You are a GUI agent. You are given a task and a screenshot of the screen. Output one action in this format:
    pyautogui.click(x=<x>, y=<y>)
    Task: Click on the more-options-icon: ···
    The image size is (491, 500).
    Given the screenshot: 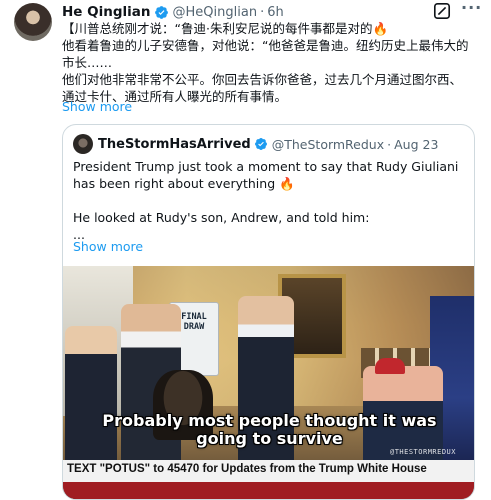 What is the action you would take?
    pyautogui.click(x=471, y=10)
    